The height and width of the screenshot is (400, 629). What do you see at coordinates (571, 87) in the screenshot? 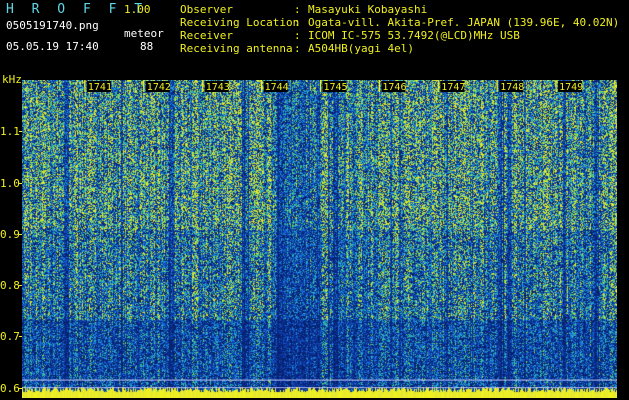
I see `minute-label: 1749` at bounding box center [571, 87].